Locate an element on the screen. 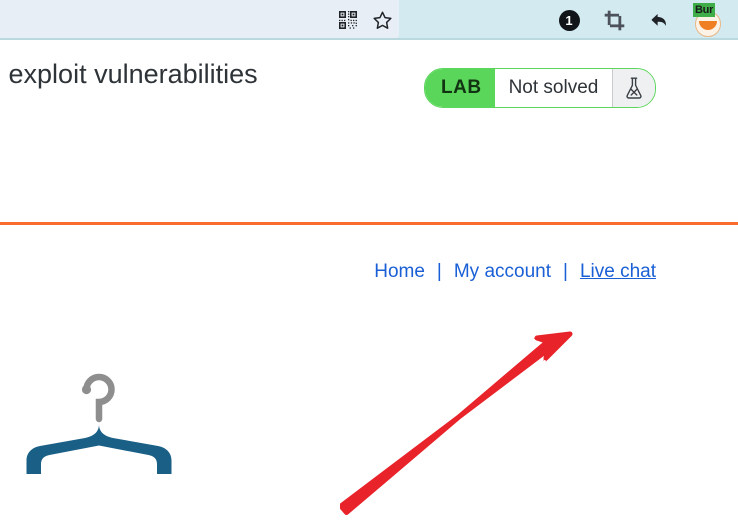 The height and width of the screenshot is (522, 738). page-title: o exploit vulnerabilities is located at coordinates (129, 74).